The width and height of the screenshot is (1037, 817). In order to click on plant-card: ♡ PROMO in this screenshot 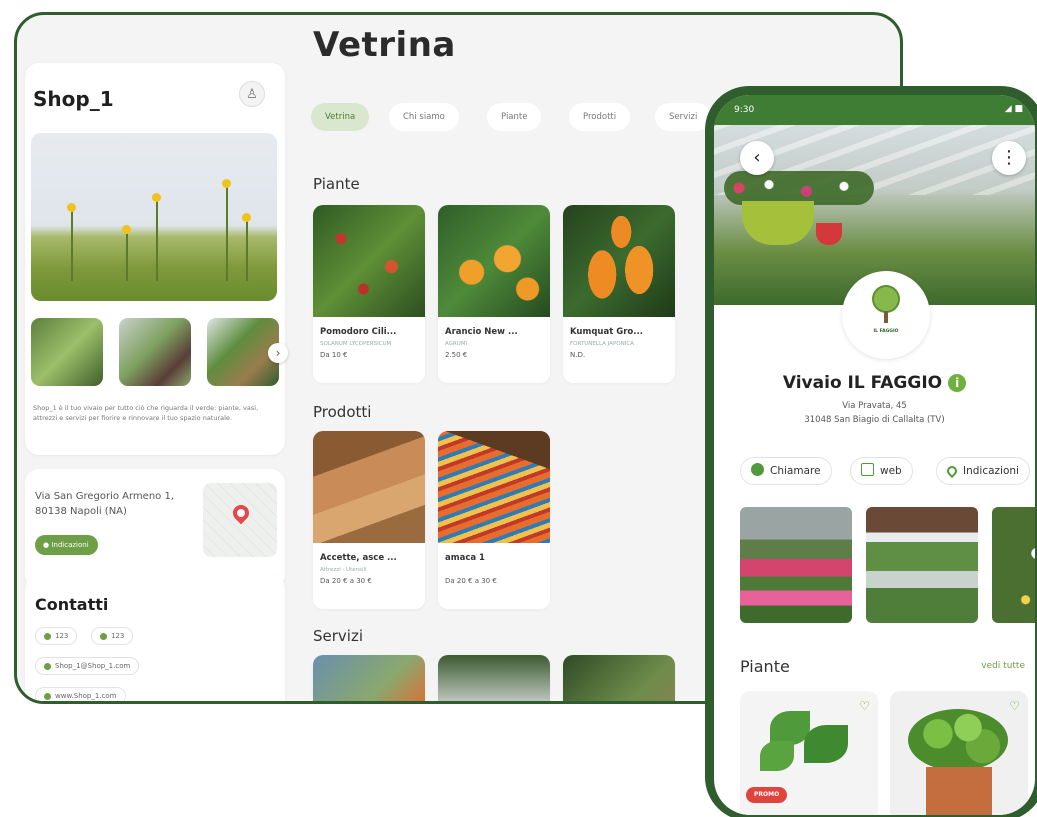, I will do `click(809, 753)`.